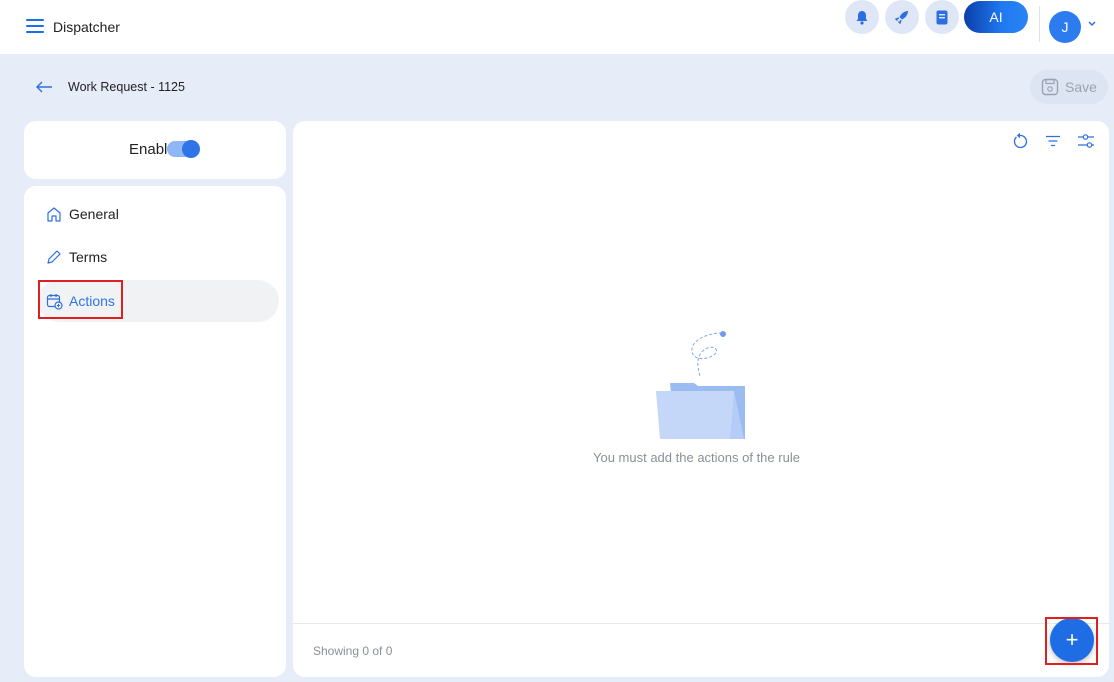 The height and width of the screenshot is (682, 1114). Describe the element at coordinates (1020, 141) in the screenshot. I see `refresh-icon` at that location.